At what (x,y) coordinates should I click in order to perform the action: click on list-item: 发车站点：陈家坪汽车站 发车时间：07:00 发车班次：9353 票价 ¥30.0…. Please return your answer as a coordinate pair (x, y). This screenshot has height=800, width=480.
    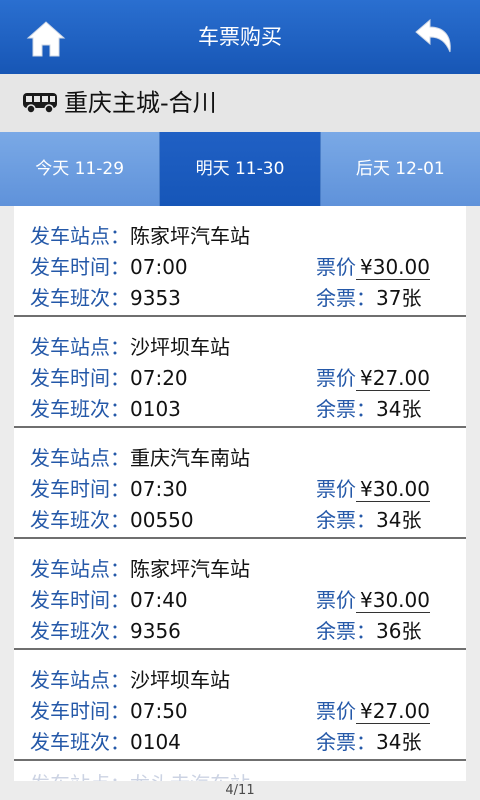
    Looking at the image, I should click on (240, 261).